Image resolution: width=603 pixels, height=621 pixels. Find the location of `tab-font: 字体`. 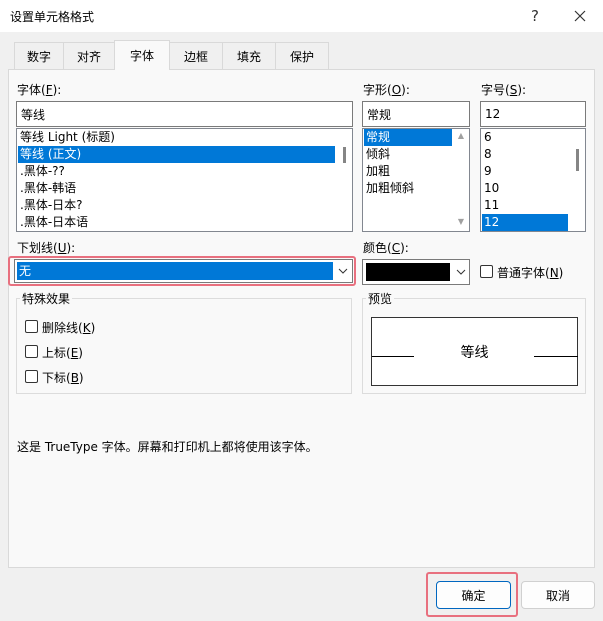

tab-font: 字体 is located at coordinates (142, 55).